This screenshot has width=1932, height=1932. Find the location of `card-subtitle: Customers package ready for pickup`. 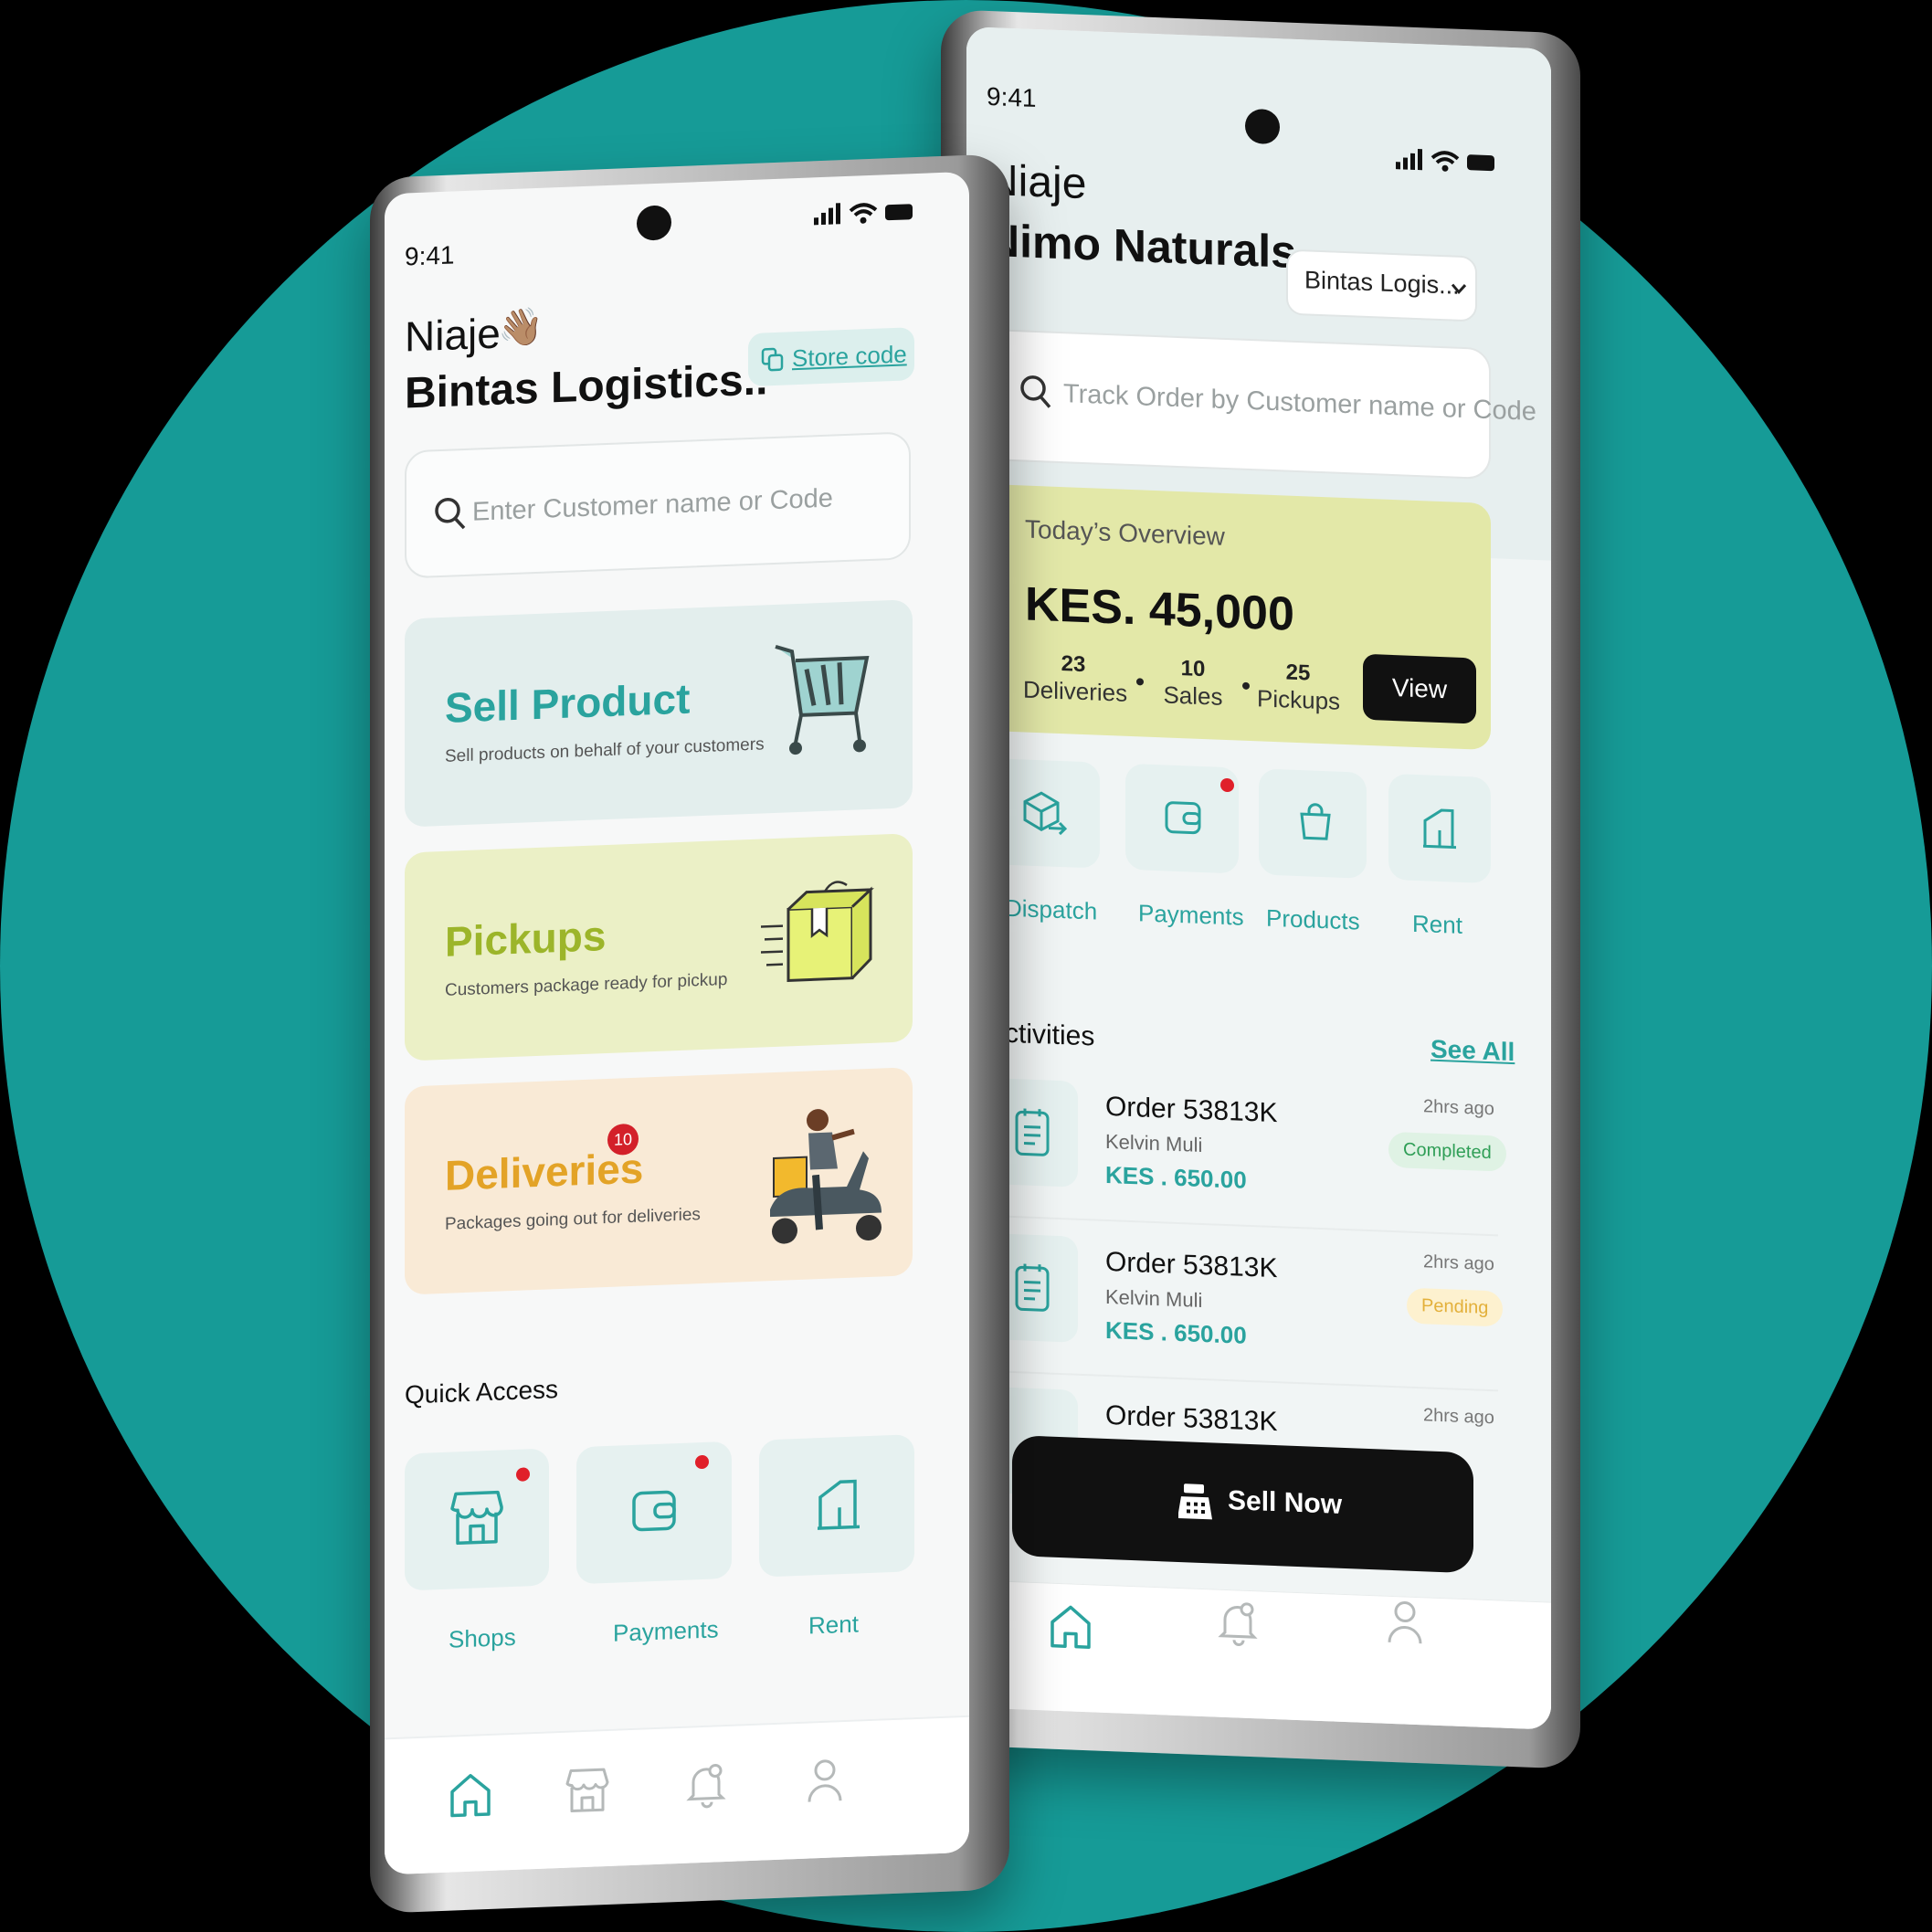

card-subtitle: Customers package ready for pickup is located at coordinates (586, 984).